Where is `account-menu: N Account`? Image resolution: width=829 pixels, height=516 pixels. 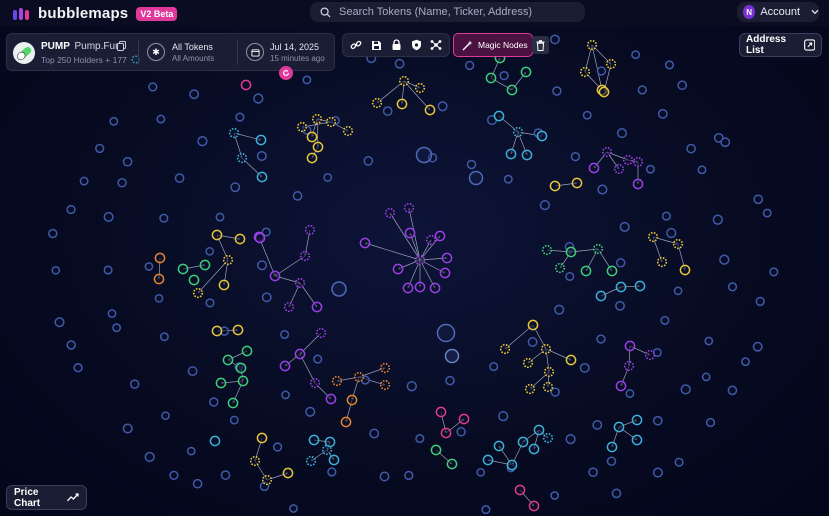 account-menu: N Account is located at coordinates (778, 12).